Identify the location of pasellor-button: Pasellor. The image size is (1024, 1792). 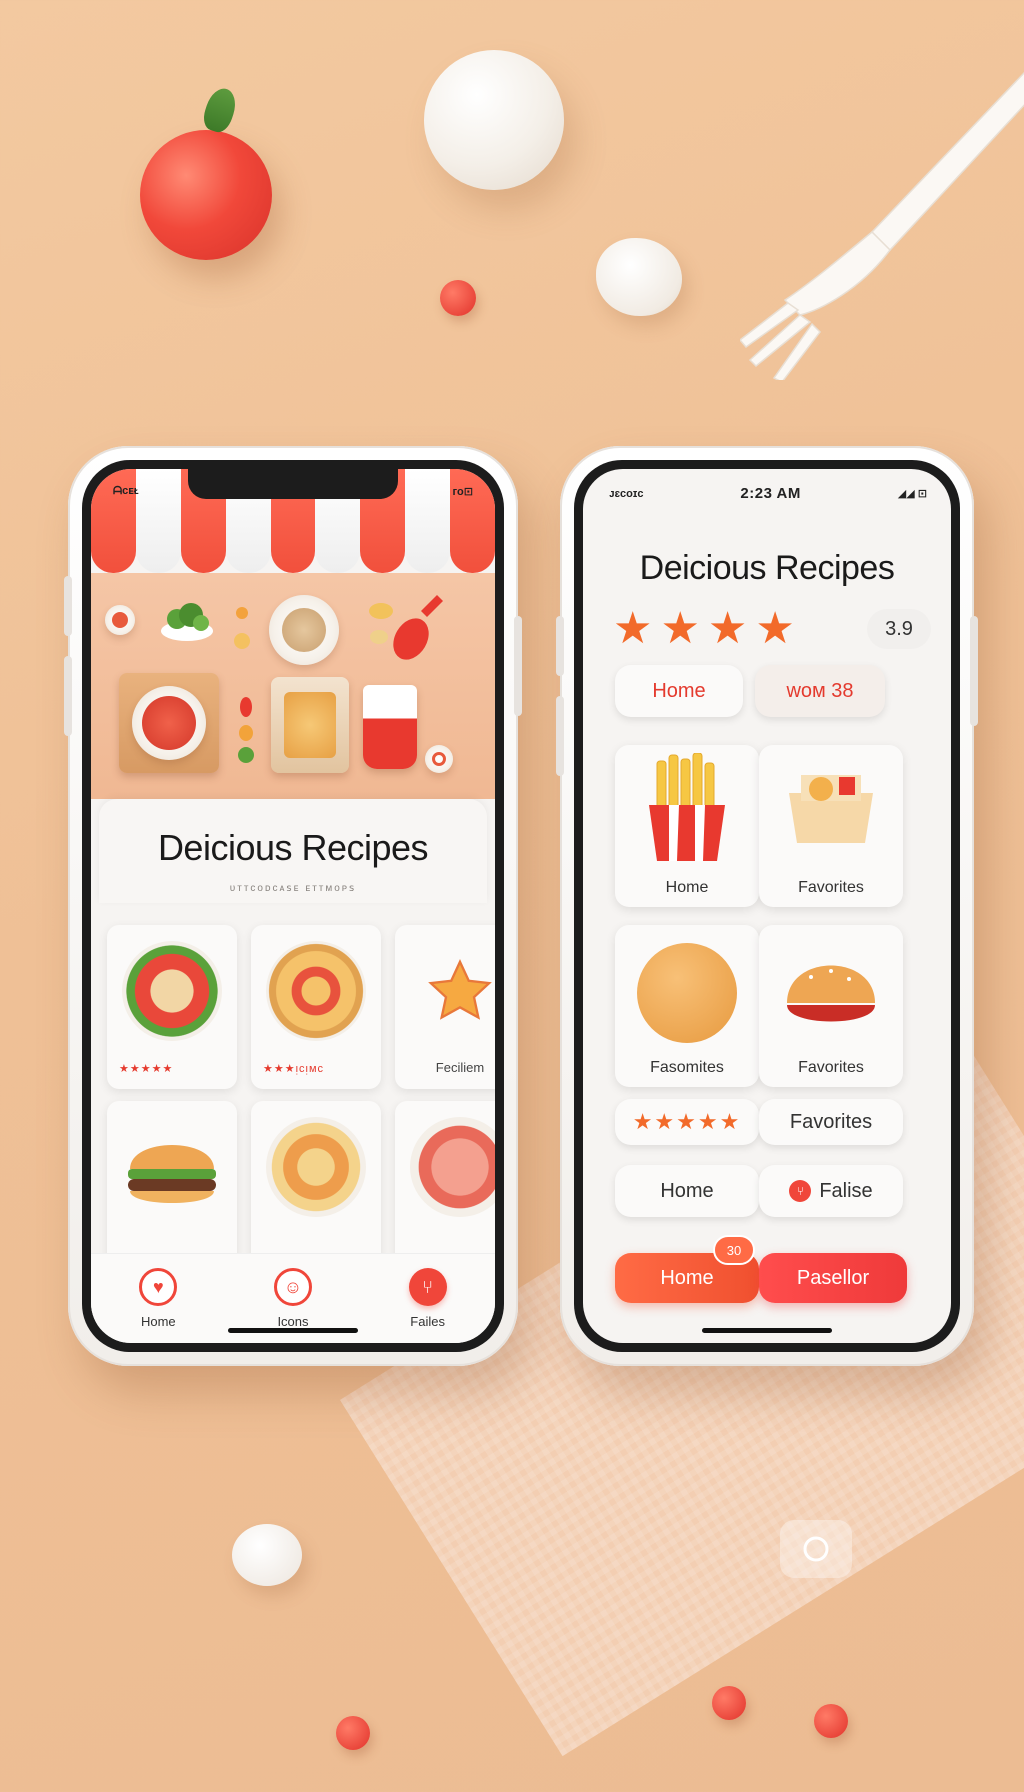
(833, 1278).